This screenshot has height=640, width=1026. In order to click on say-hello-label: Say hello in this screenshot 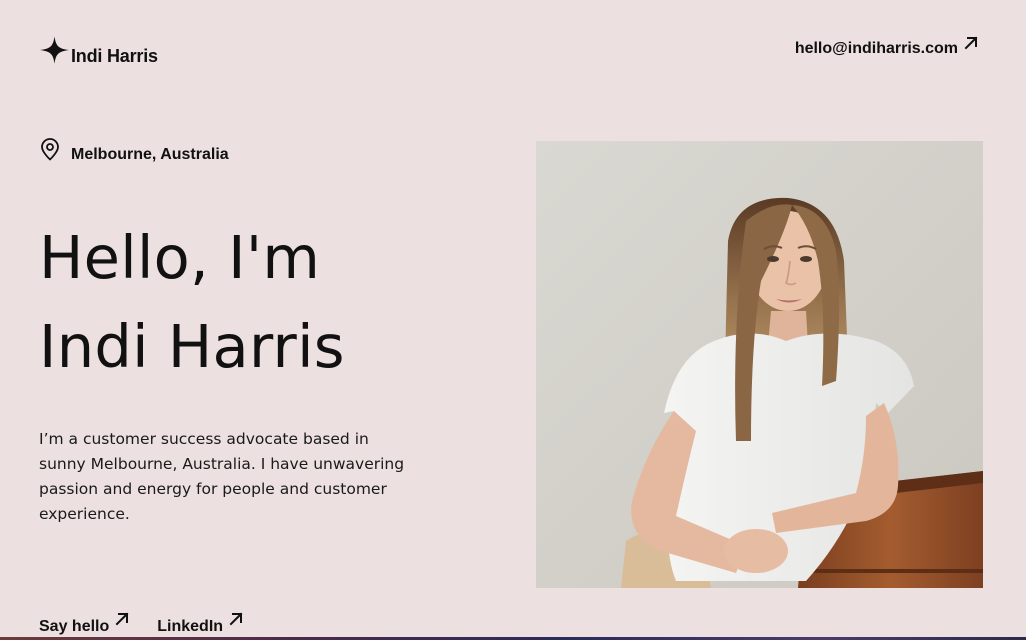, I will do `click(74, 626)`.